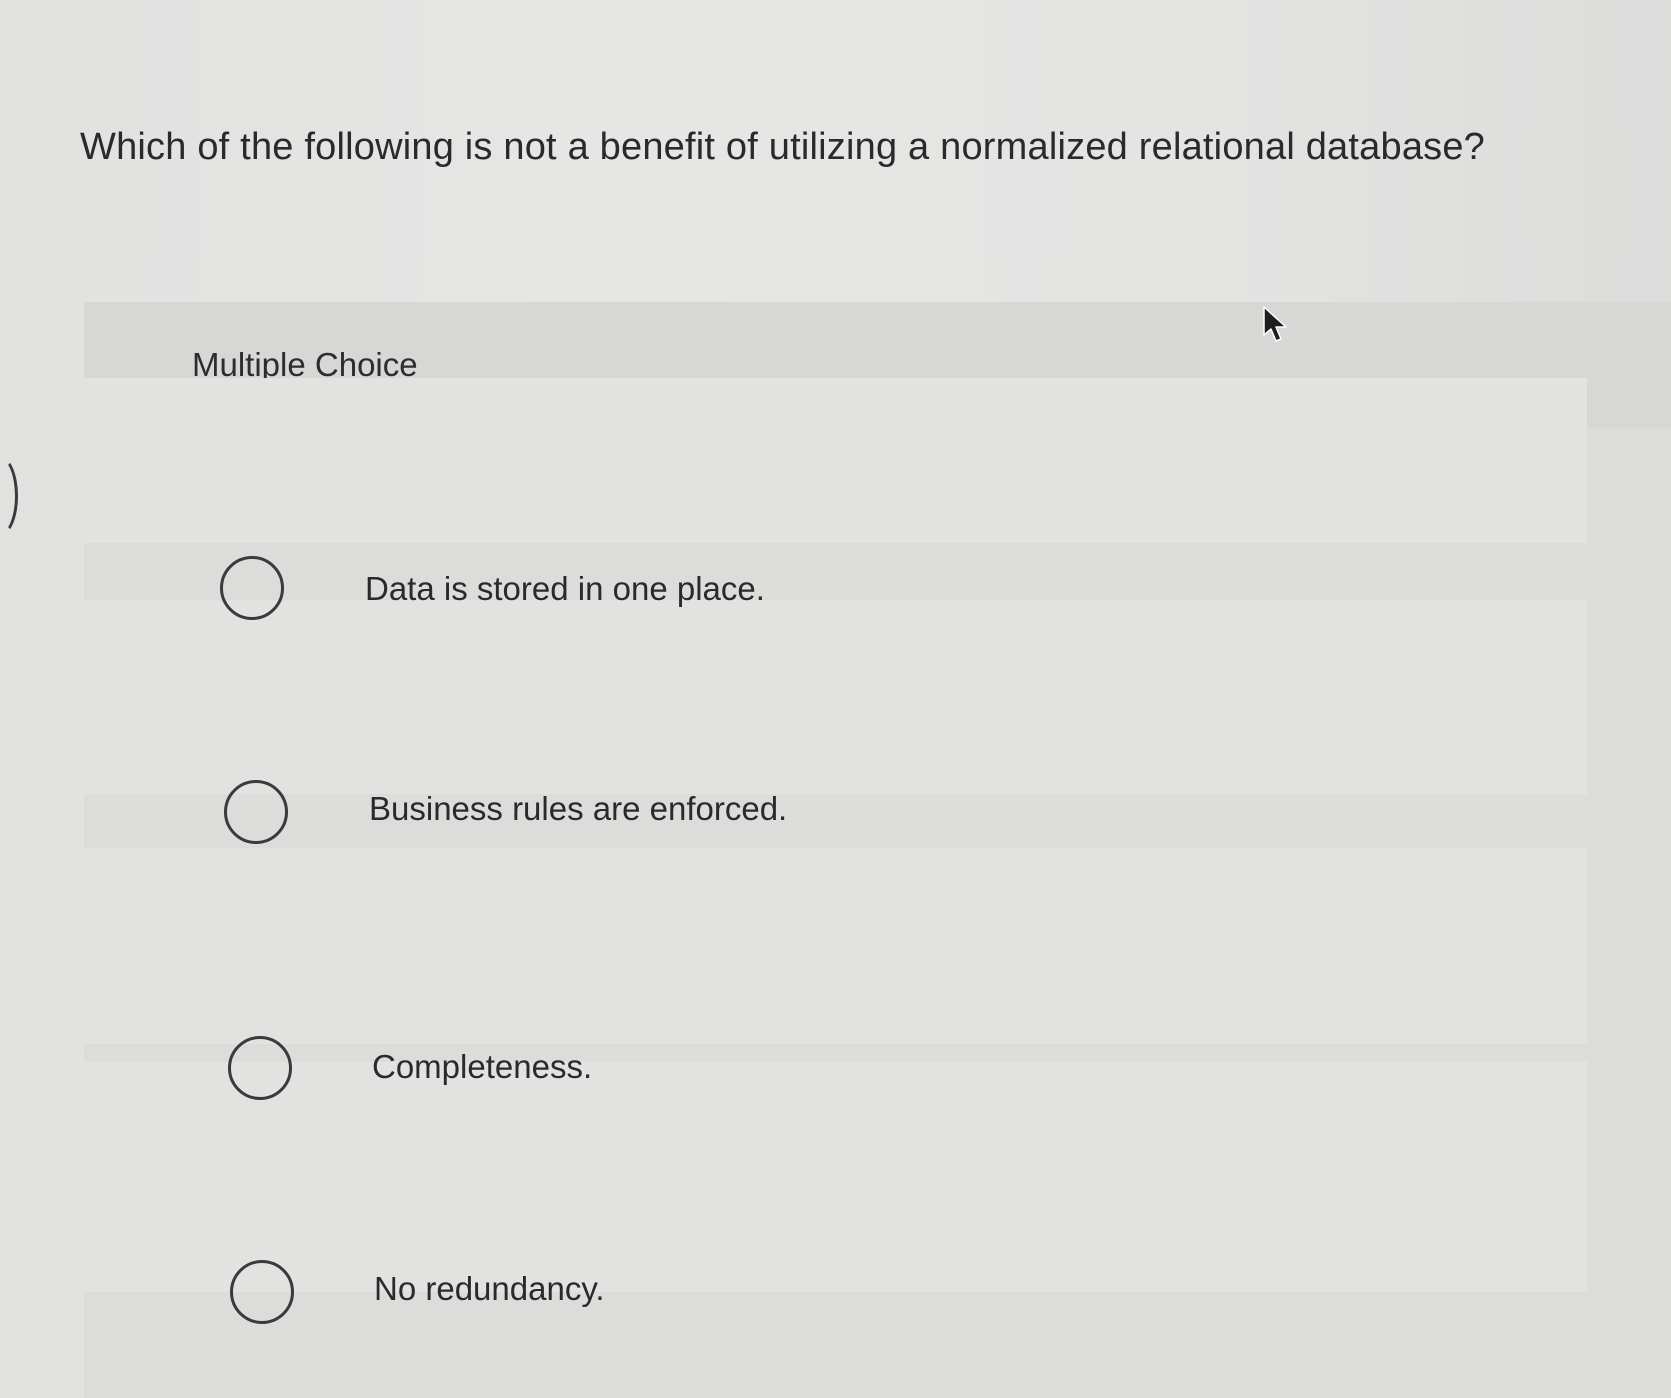  What do you see at coordinates (578, 809) in the screenshot?
I see `option-2-label: Business rules are enforced.` at bounding box center [578, 809].